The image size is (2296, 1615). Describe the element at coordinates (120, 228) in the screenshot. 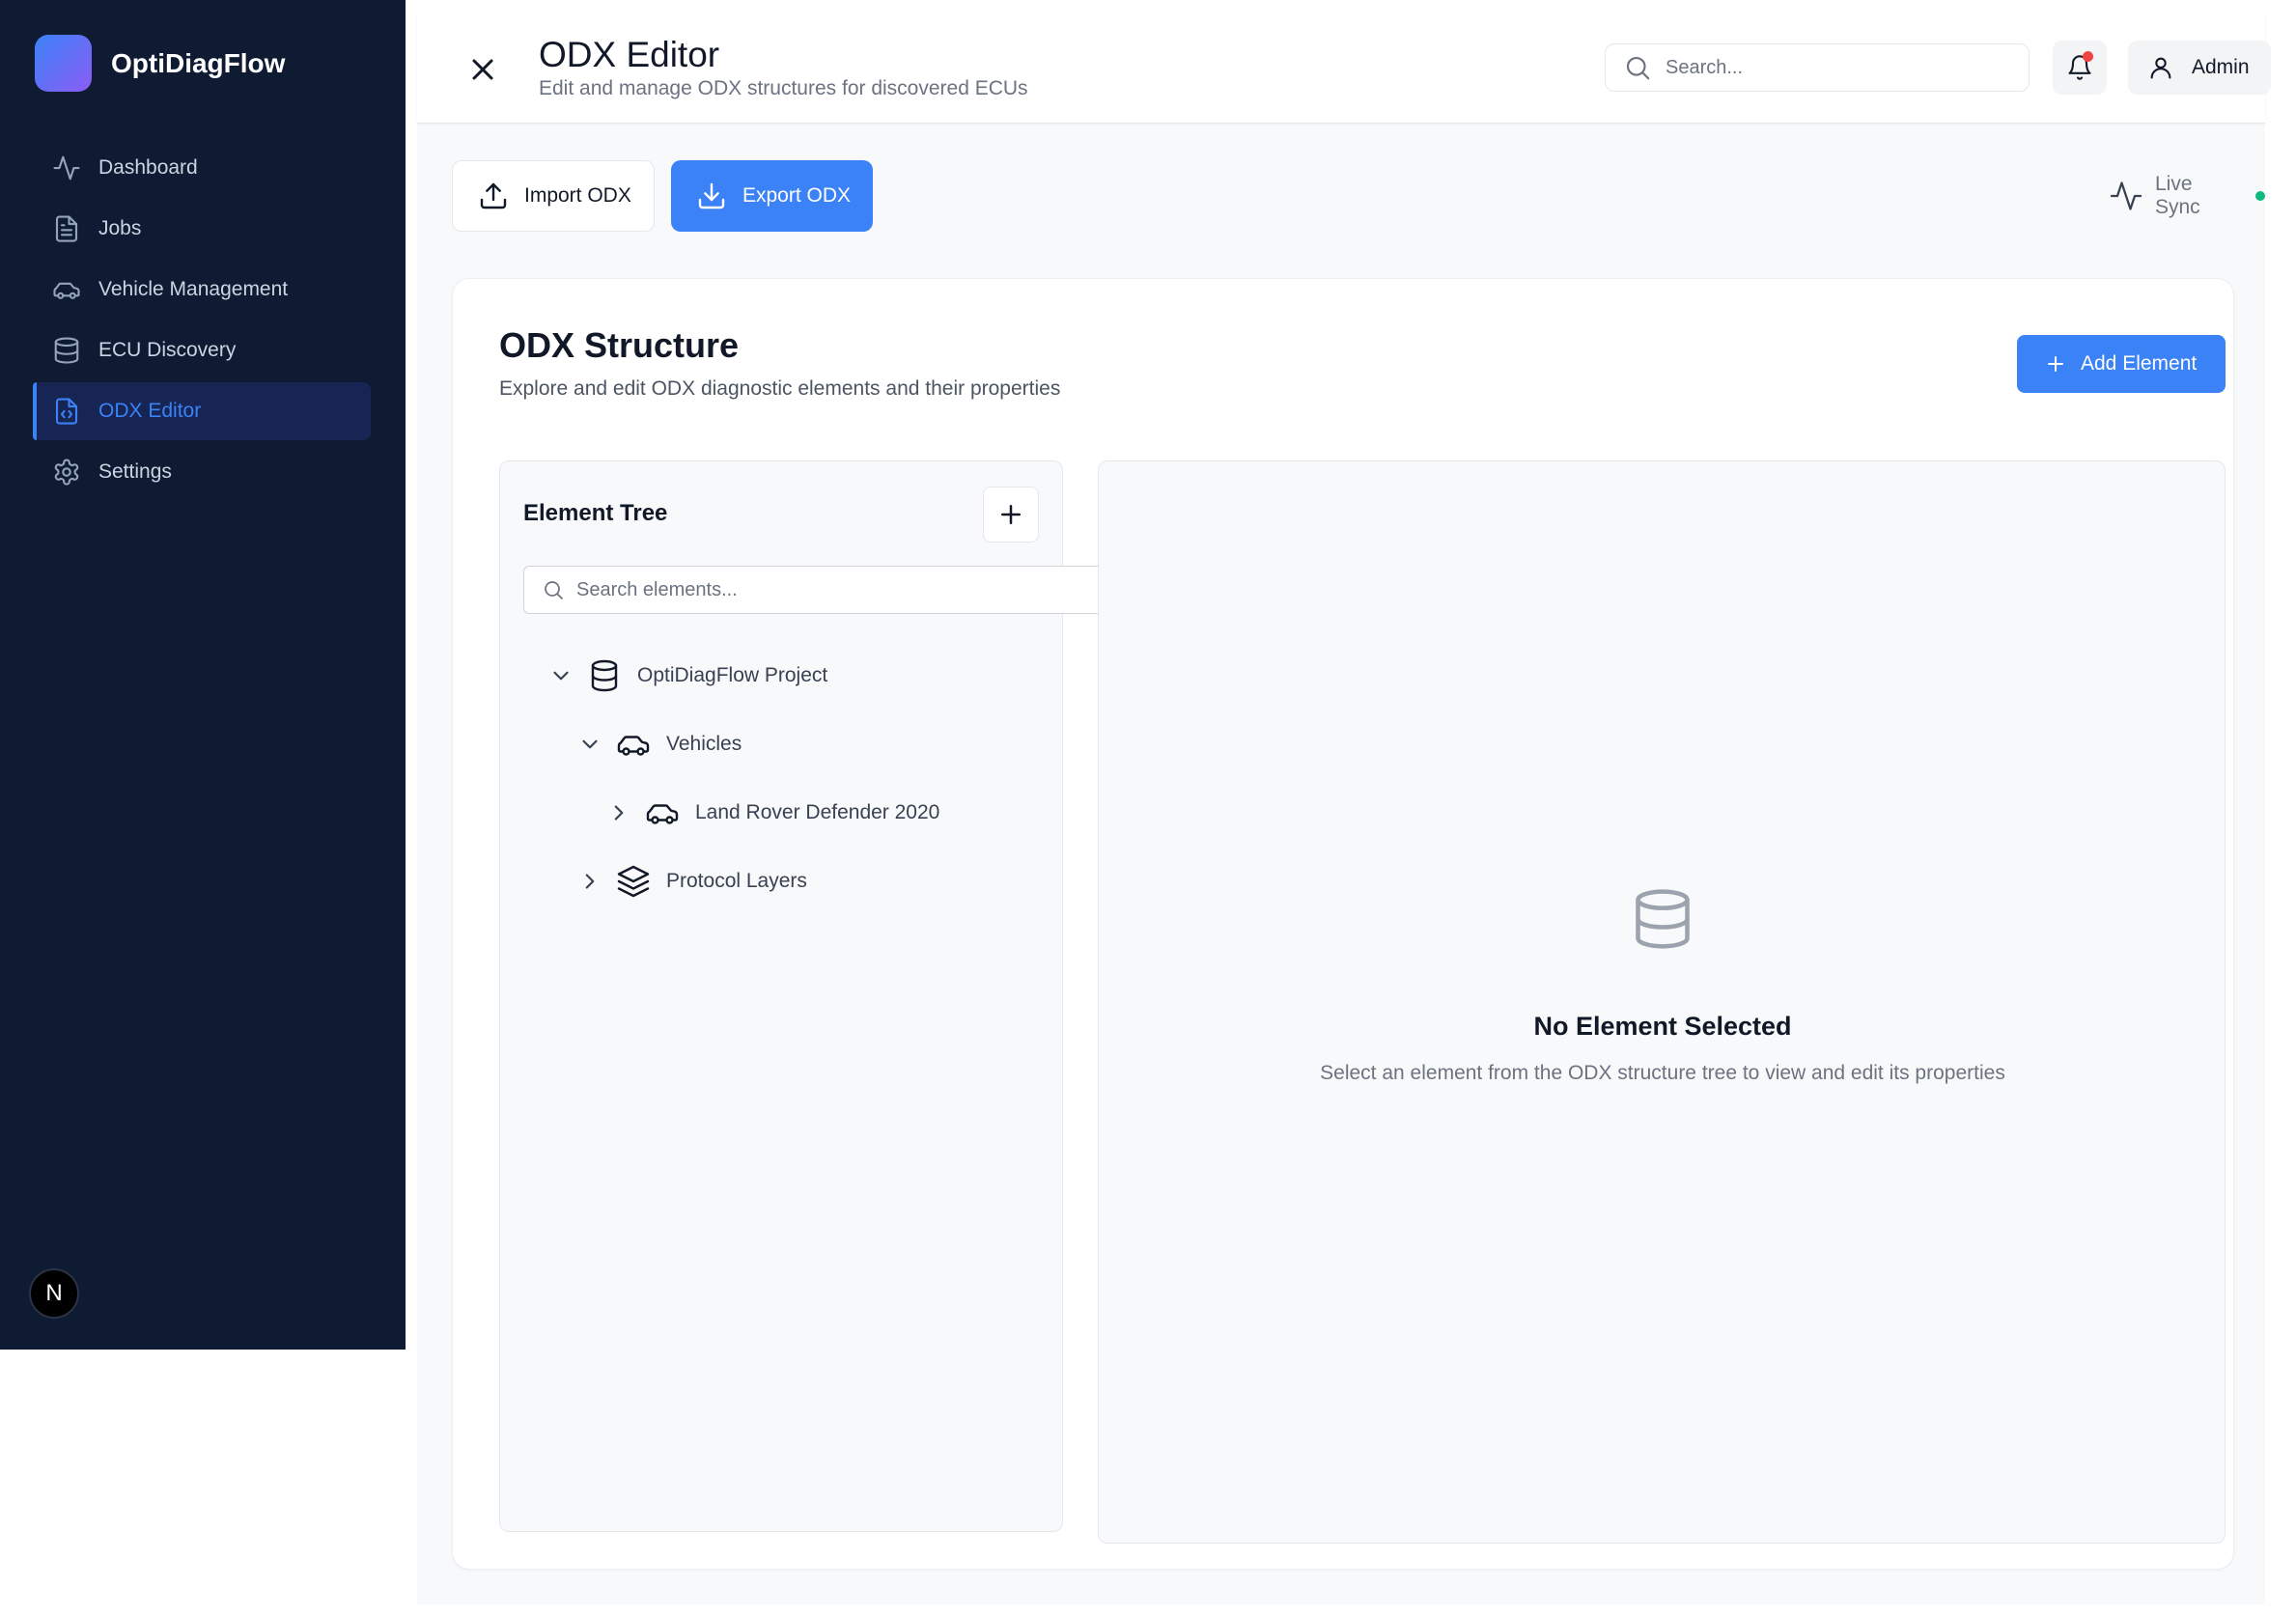

I see `sidebar-item-label: Jobs` at that location.